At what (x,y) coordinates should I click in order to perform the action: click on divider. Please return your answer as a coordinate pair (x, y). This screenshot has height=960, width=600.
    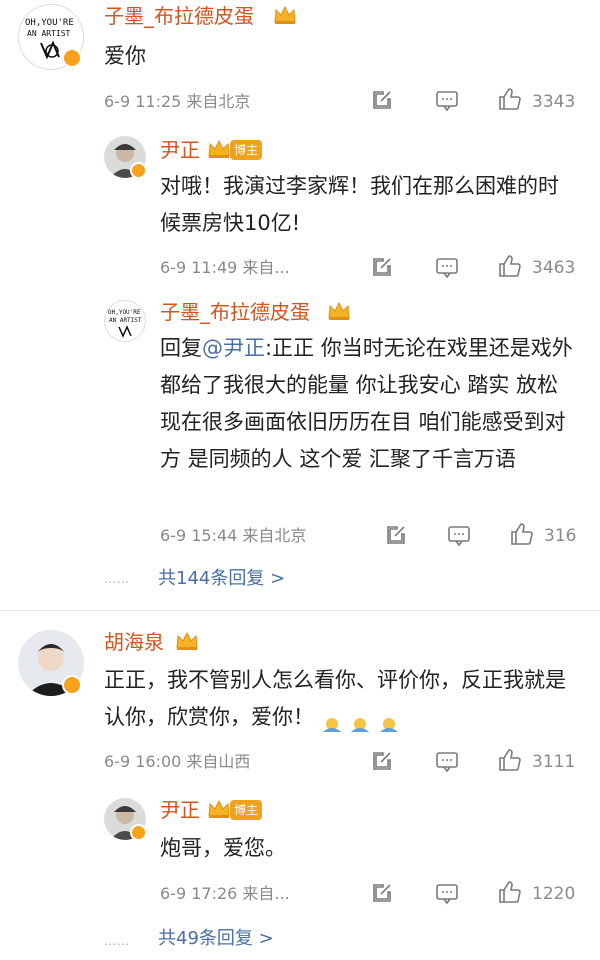
    Looking at the image, I should click on (300, 610).